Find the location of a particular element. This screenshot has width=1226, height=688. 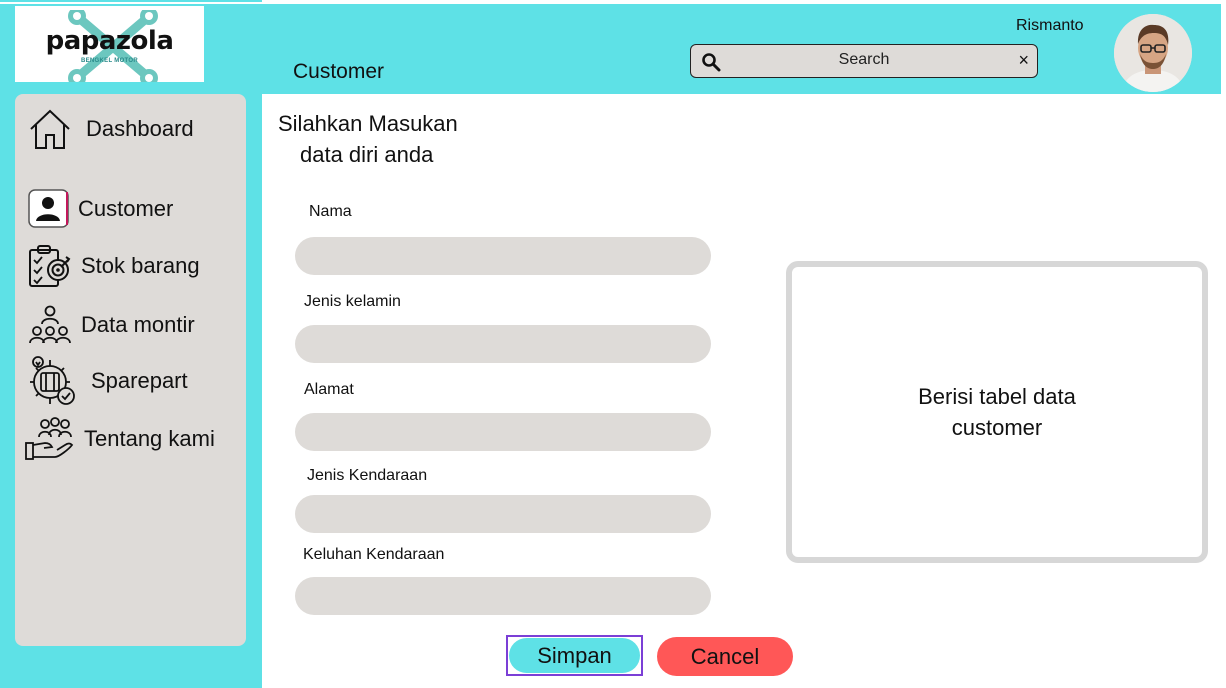

field-label-alamat: Alamat is located at coordinates (329, 389).